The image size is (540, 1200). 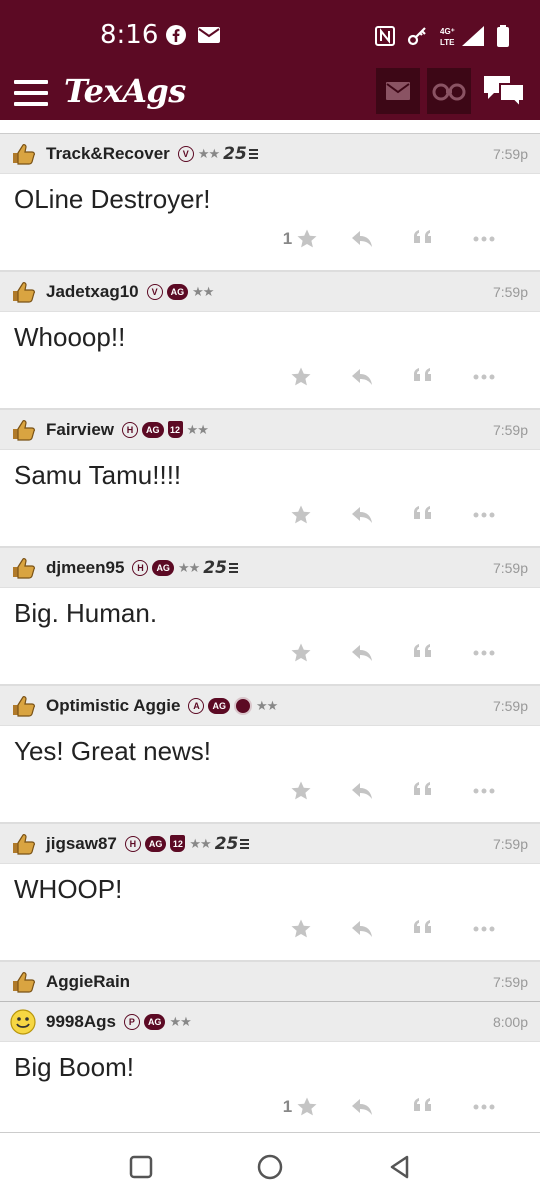 I want to click on chat-button, so click(x=504, y=93).